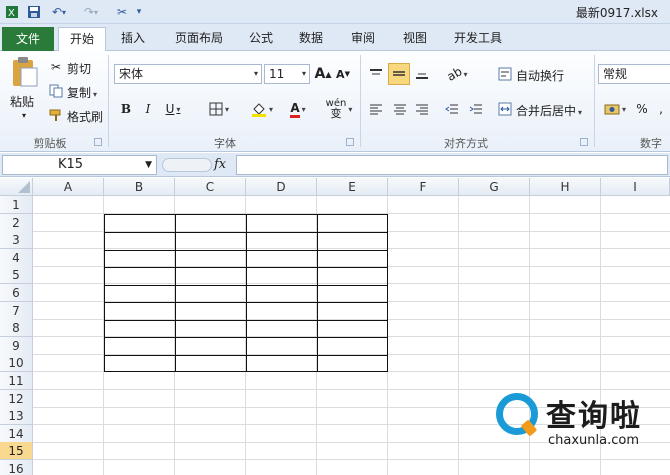  What do you see at coordinates (16, 398) in the screenshot?
I see `row-header-12: 12` at bounding box center [16, 398].